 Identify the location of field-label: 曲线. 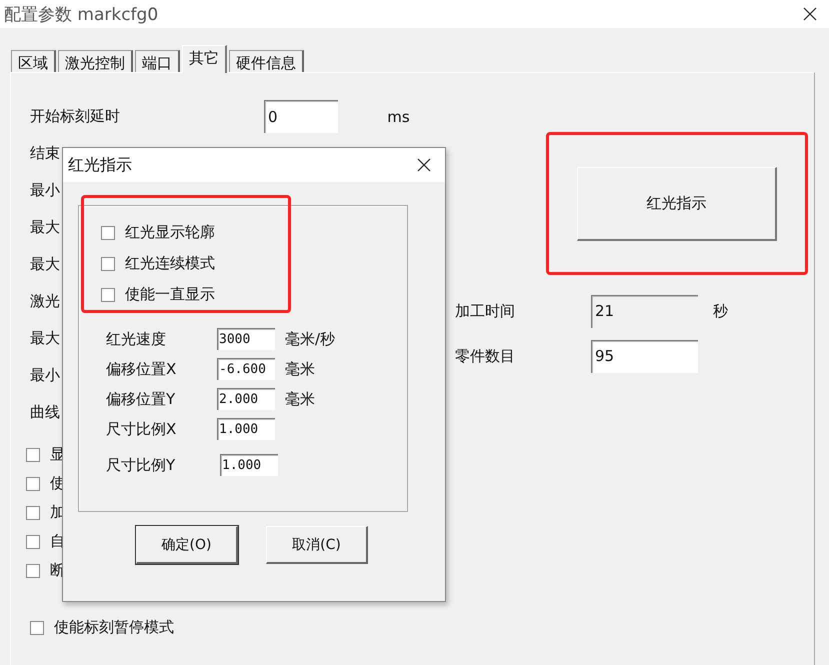
(45, 412).